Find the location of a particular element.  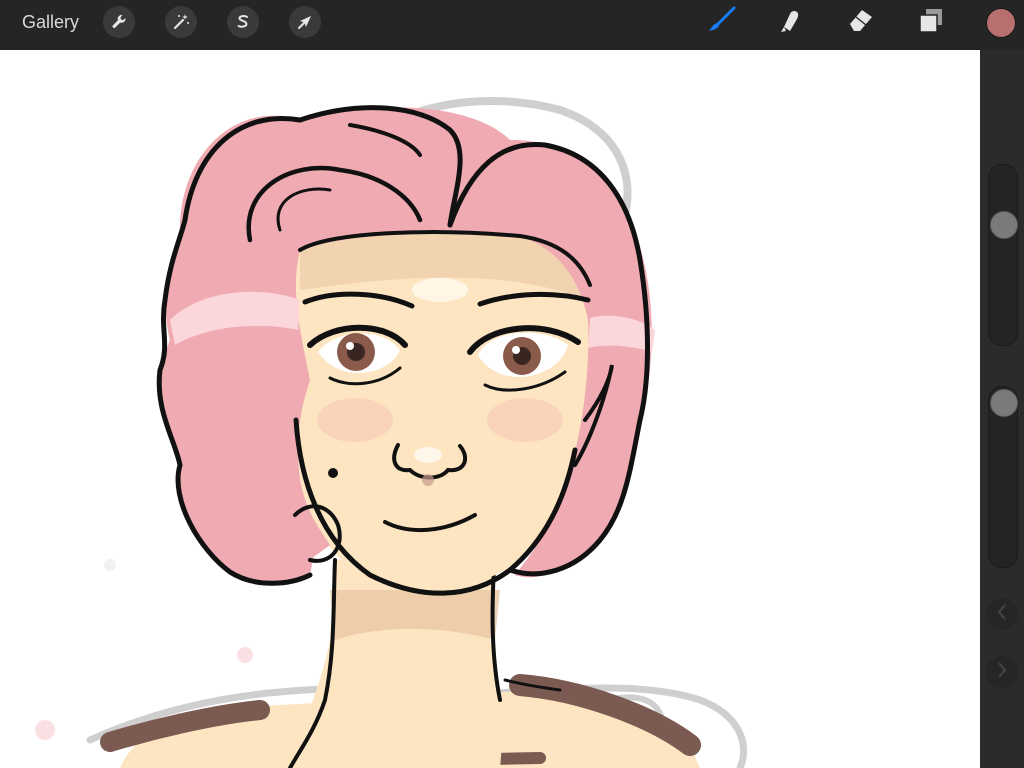

layers-icon is located at coordinates (931, 22).